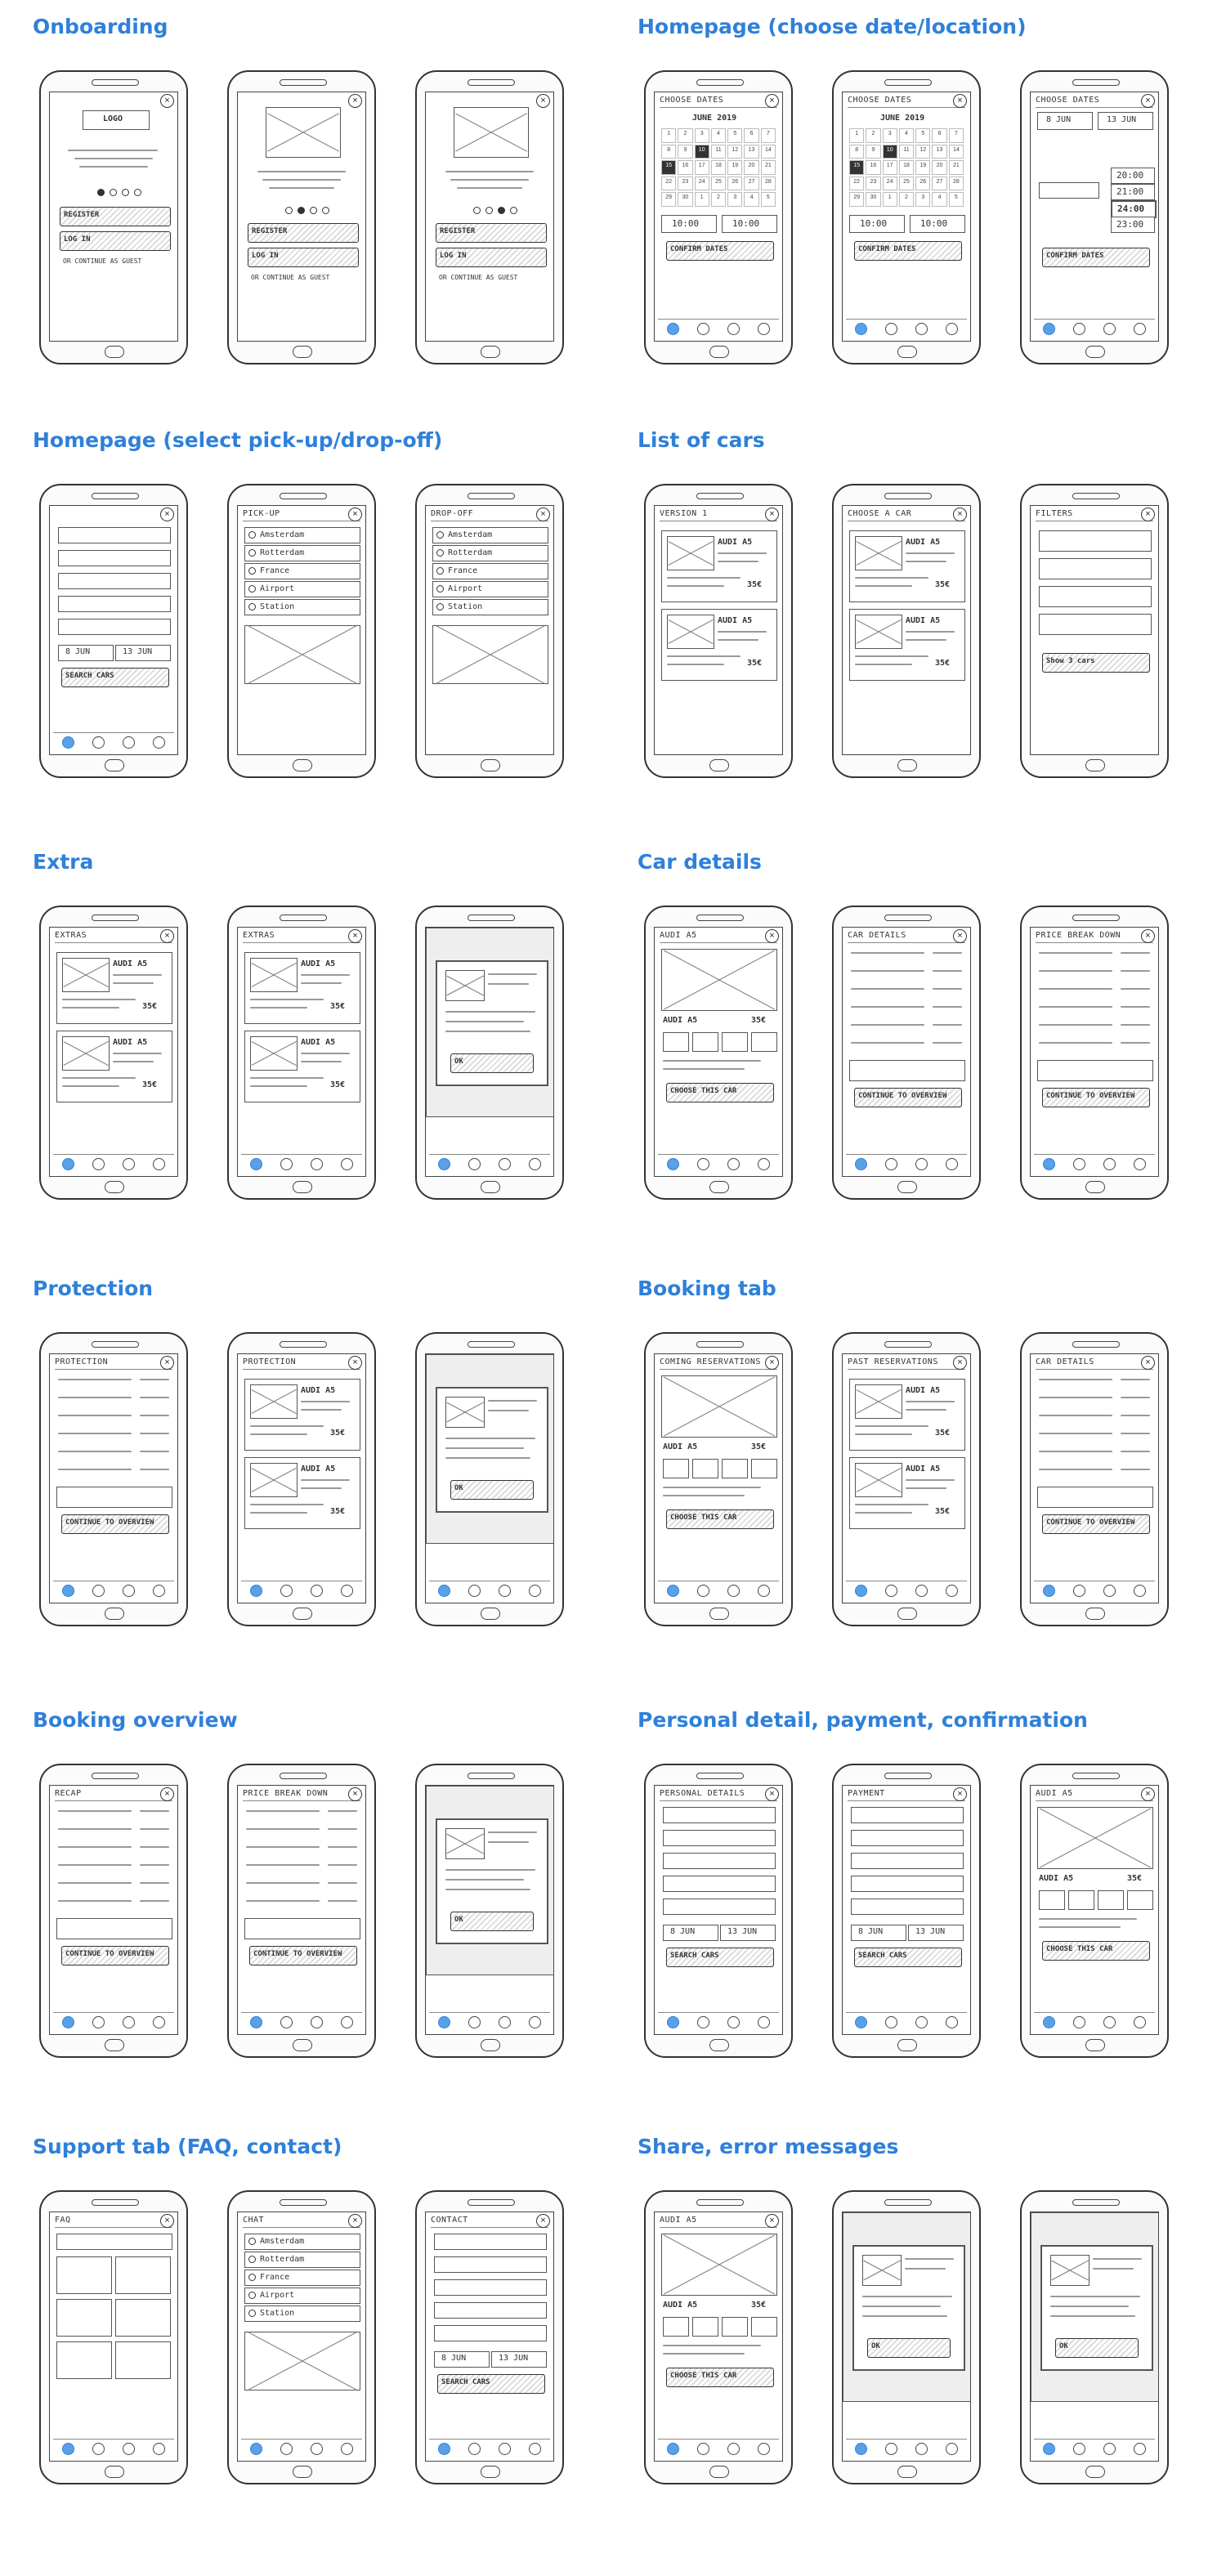 The height and width of the screenshot is (2576, 1226). Describe the element at coordinates (923, 183) in the screenshot. I see `calendar-day: 26` at that location.